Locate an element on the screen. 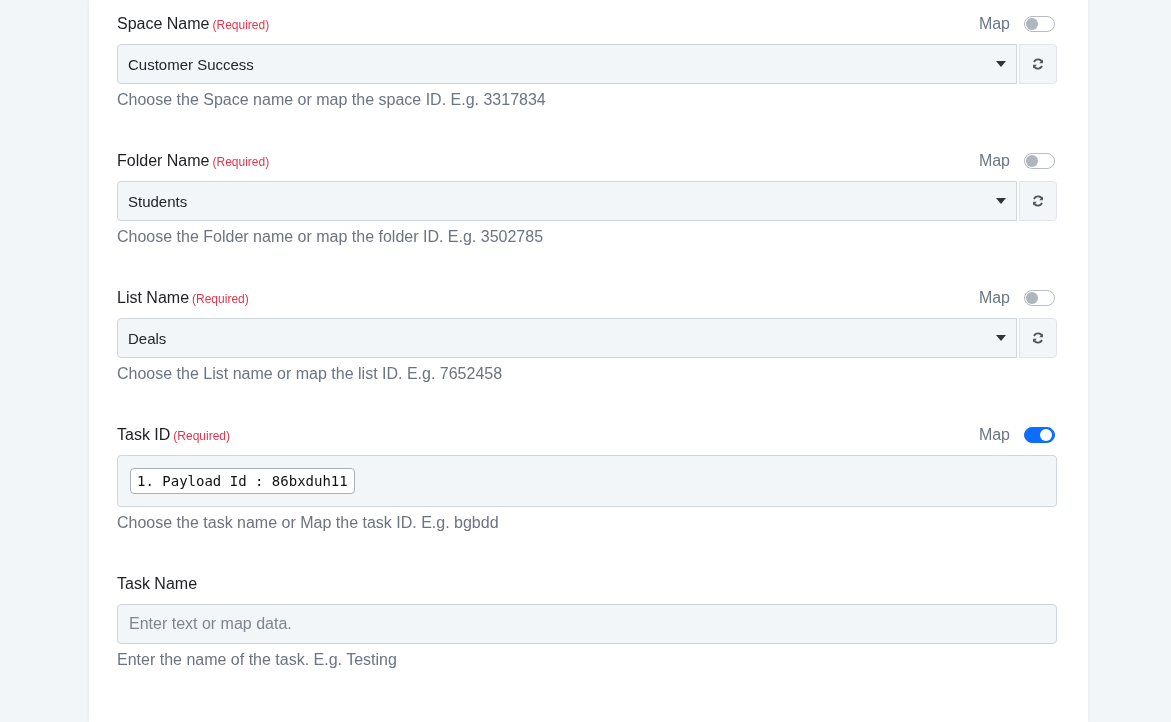 This screenshot has width=1171, height=722. dropdown-field: Customer Success is located at coordinates (567, 64).